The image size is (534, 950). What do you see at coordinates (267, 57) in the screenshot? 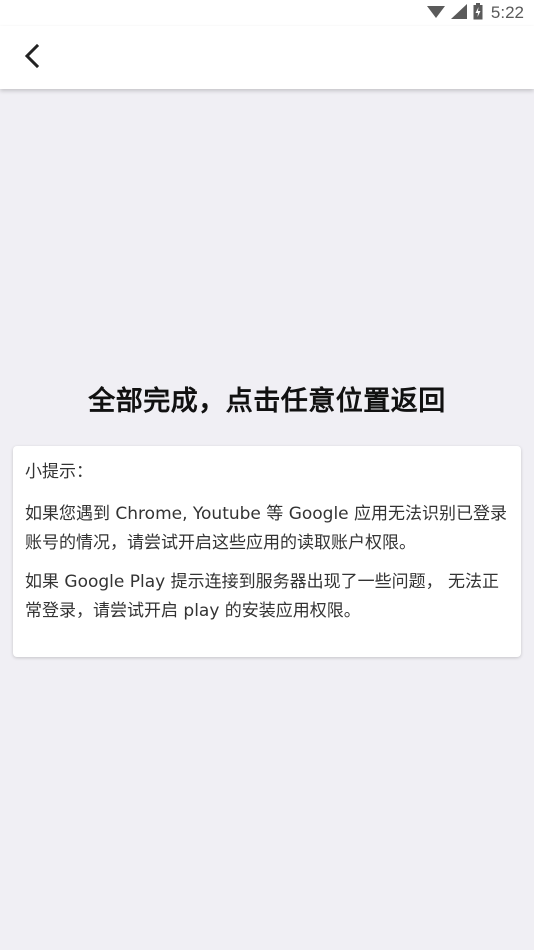
I see `app-bar` at bounding box center [267, 57].